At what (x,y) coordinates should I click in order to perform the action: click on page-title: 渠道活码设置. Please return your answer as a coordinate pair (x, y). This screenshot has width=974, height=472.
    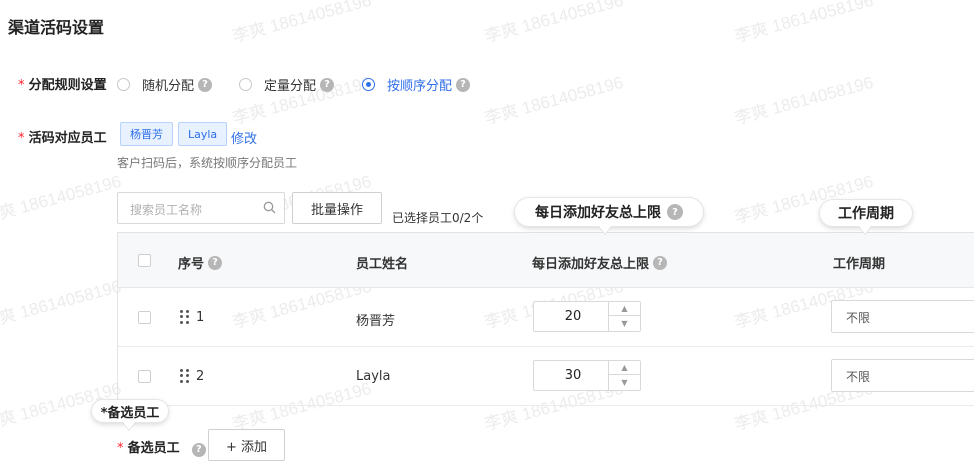
    Looking at the image, I should click on (56, 27).